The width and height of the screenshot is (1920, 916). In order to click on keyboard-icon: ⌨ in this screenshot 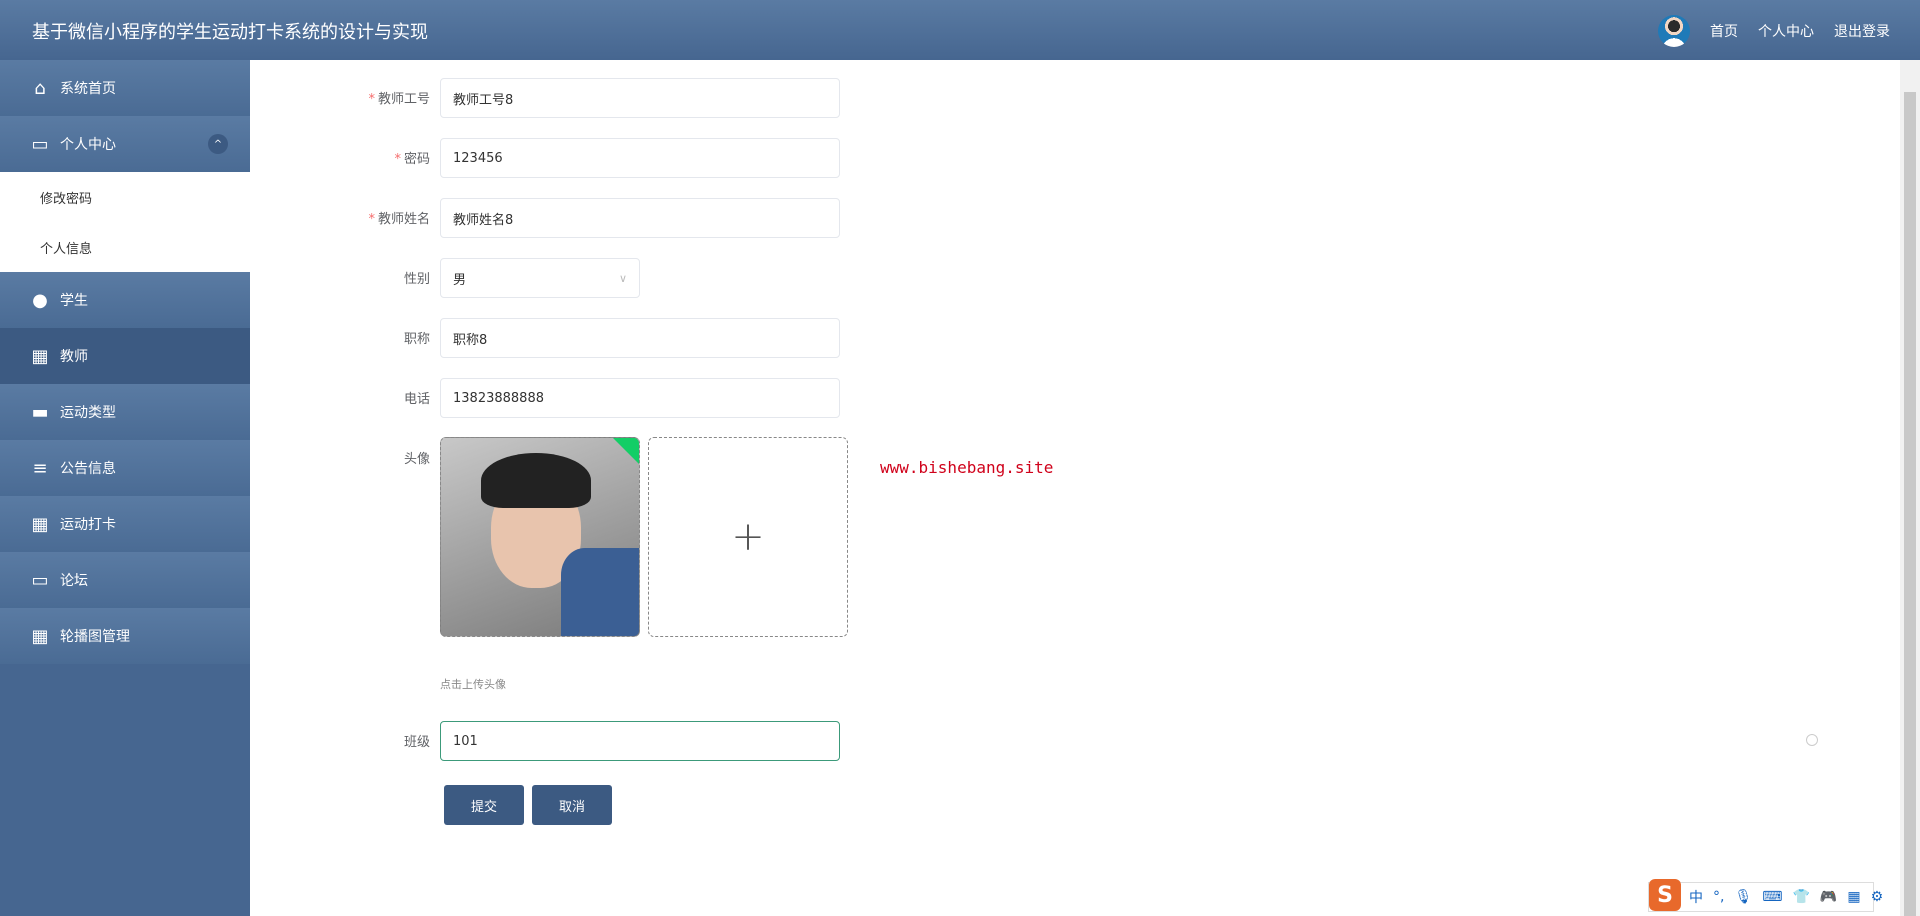, I will do `click(1772, 897)`.